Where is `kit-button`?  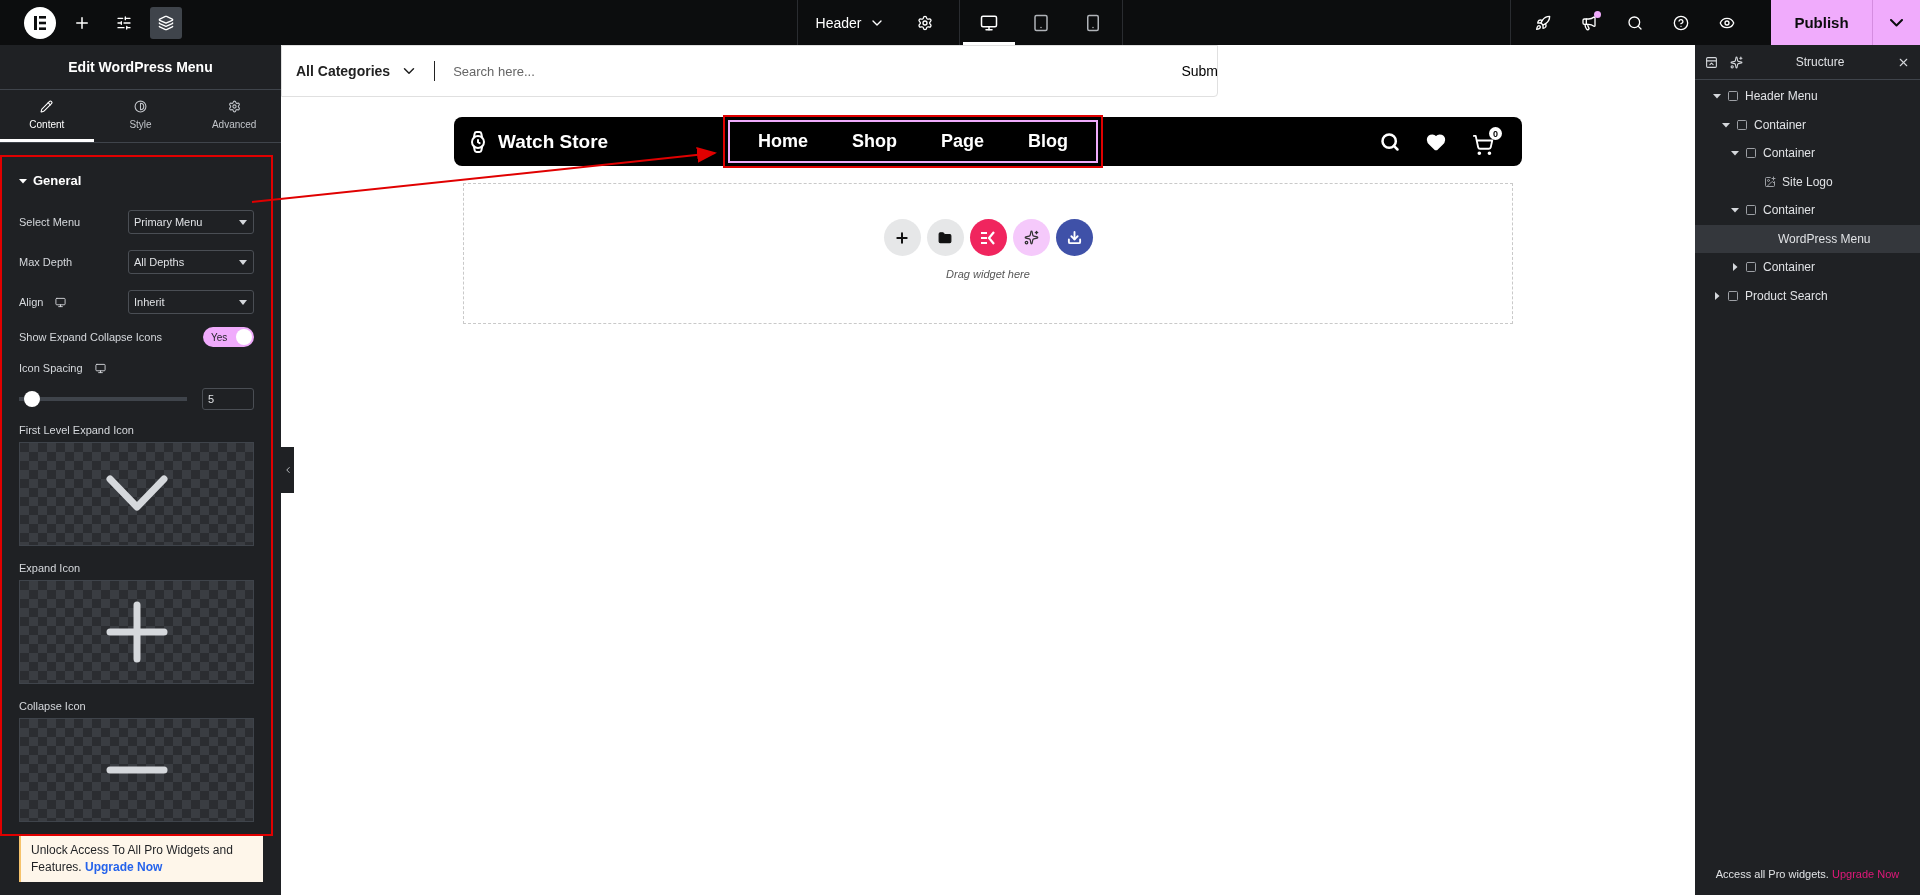
kit-button is located at coordinates (988, 237).